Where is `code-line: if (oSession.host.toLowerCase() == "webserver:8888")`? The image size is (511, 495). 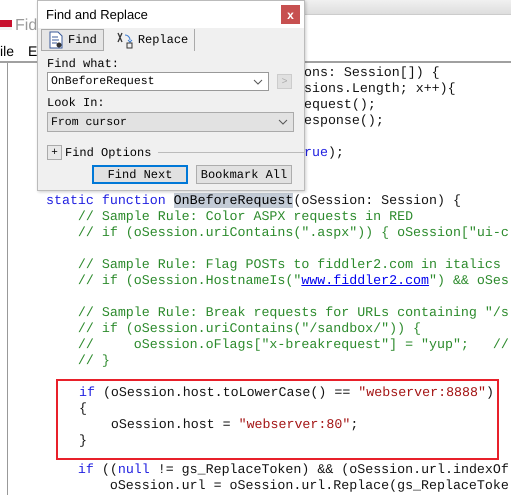 code-line: if (oSession.host.toLowerCase() == "webserver:8888") is located at coordinates (286, 393).